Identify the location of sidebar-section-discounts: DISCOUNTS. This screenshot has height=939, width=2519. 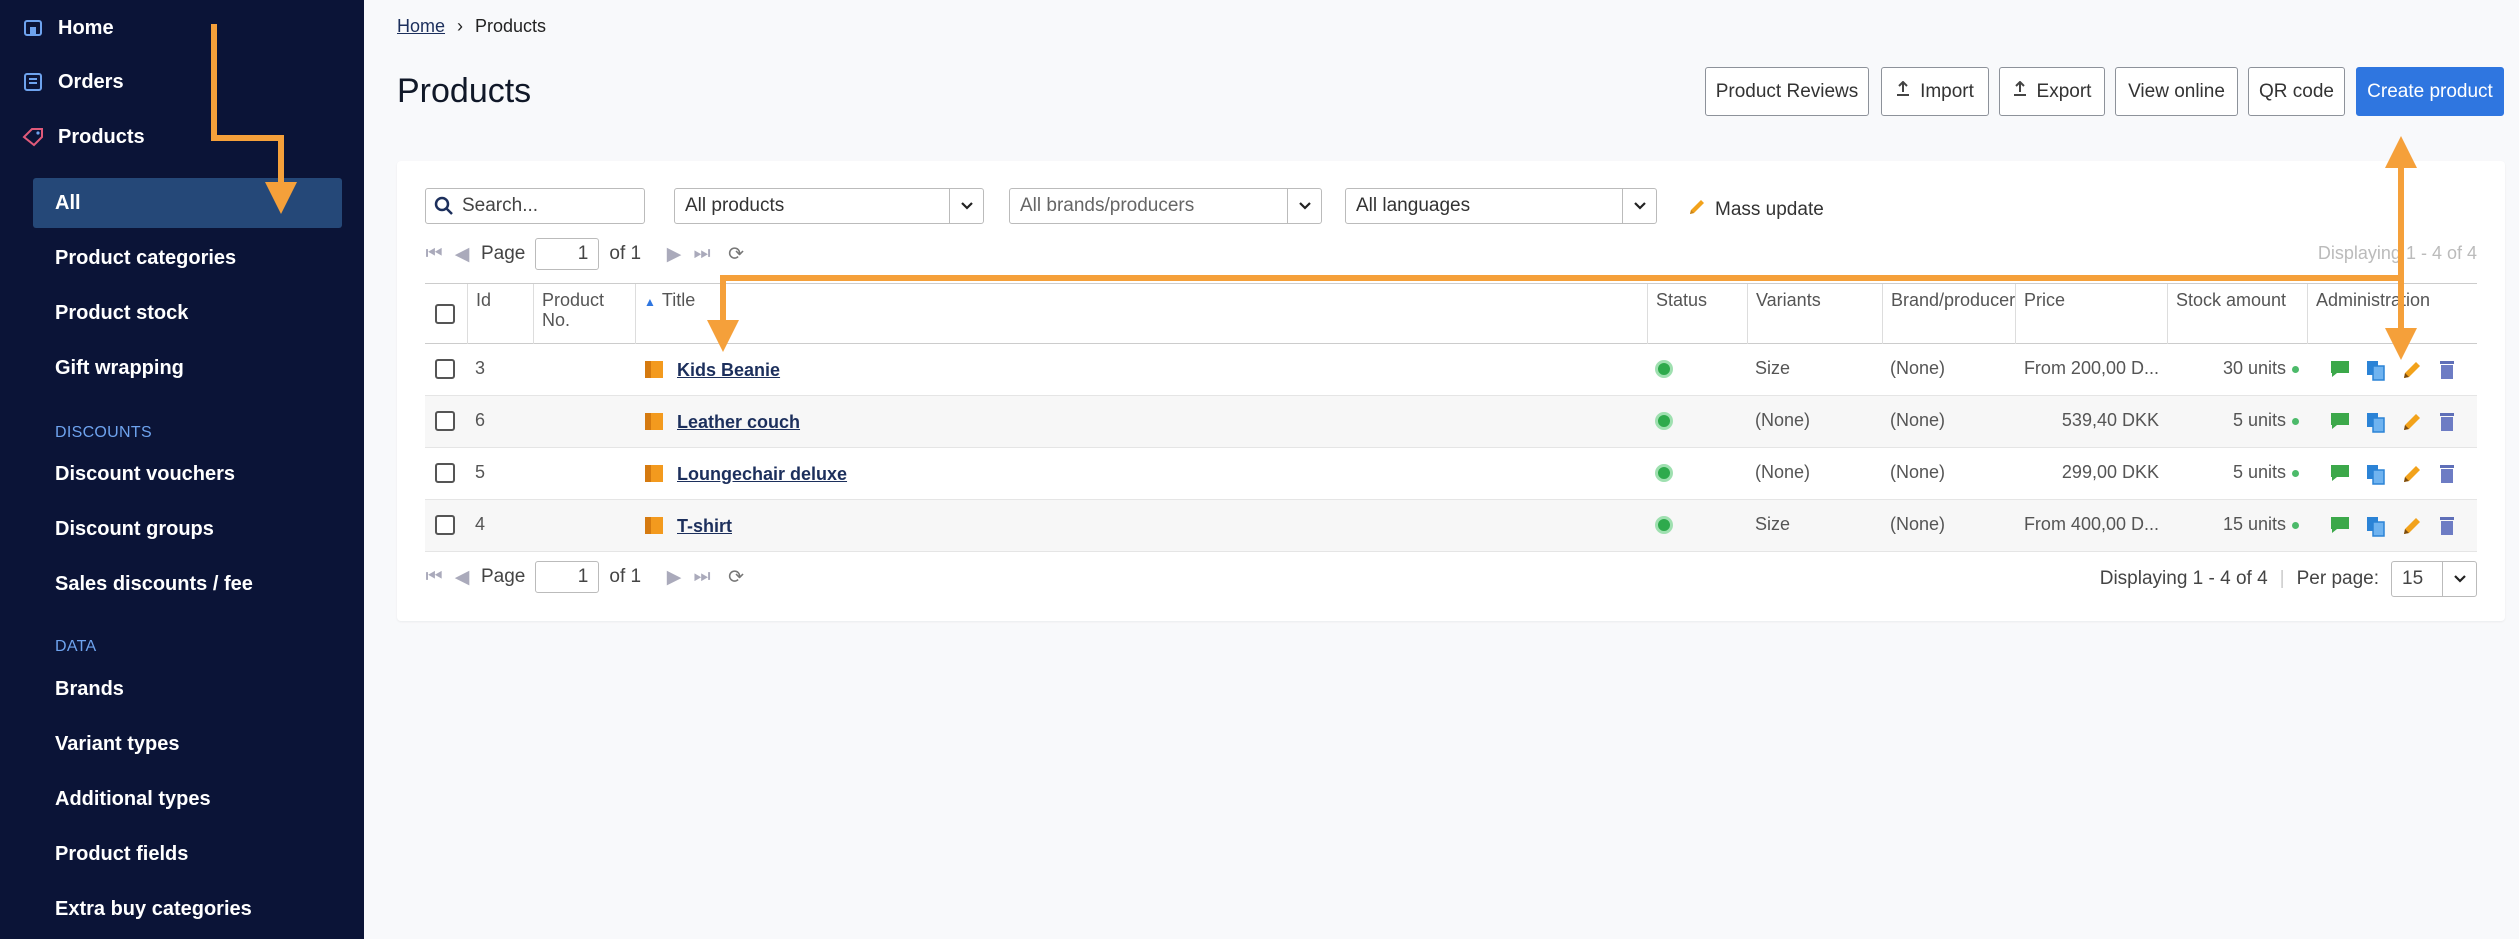
(103, 432).